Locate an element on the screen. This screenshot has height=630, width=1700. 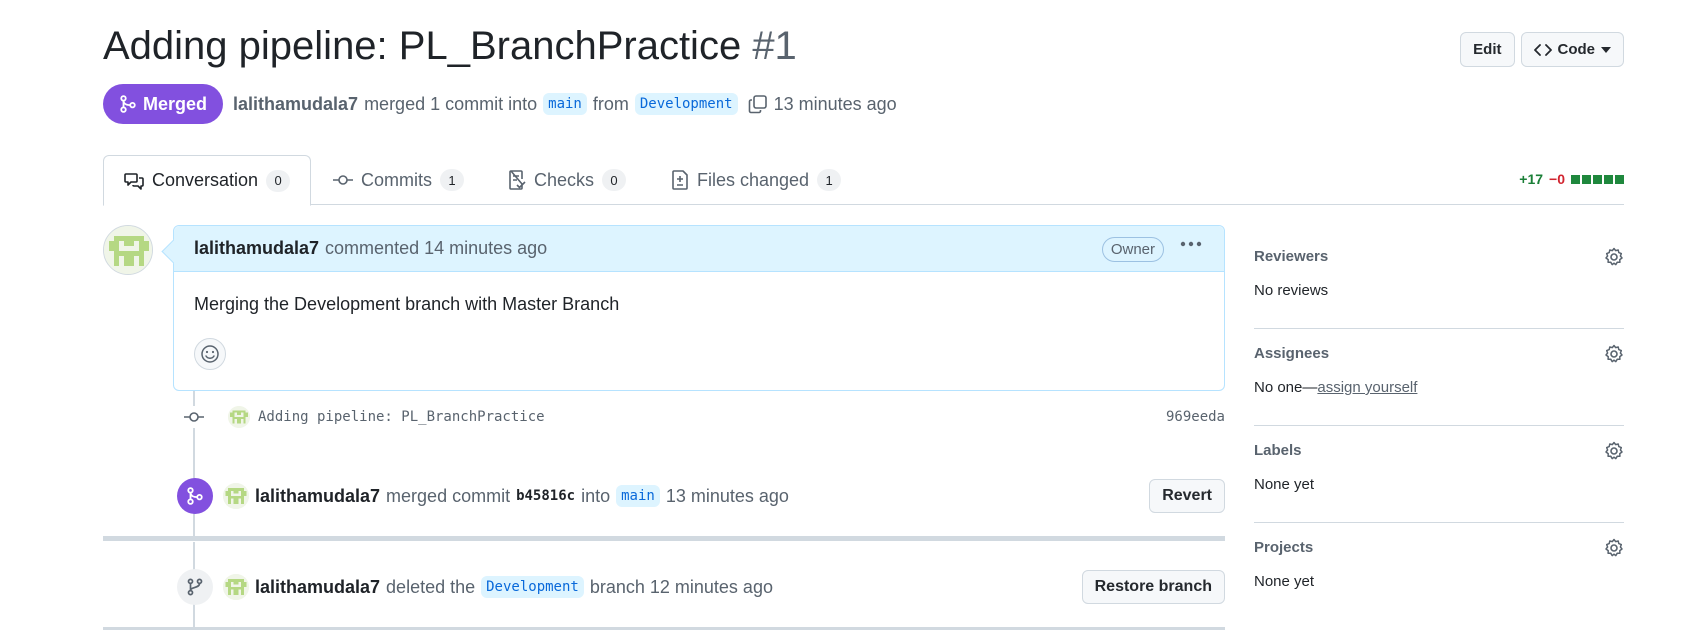
merged-state-badge: Merged is located at coordinates (163, 104).